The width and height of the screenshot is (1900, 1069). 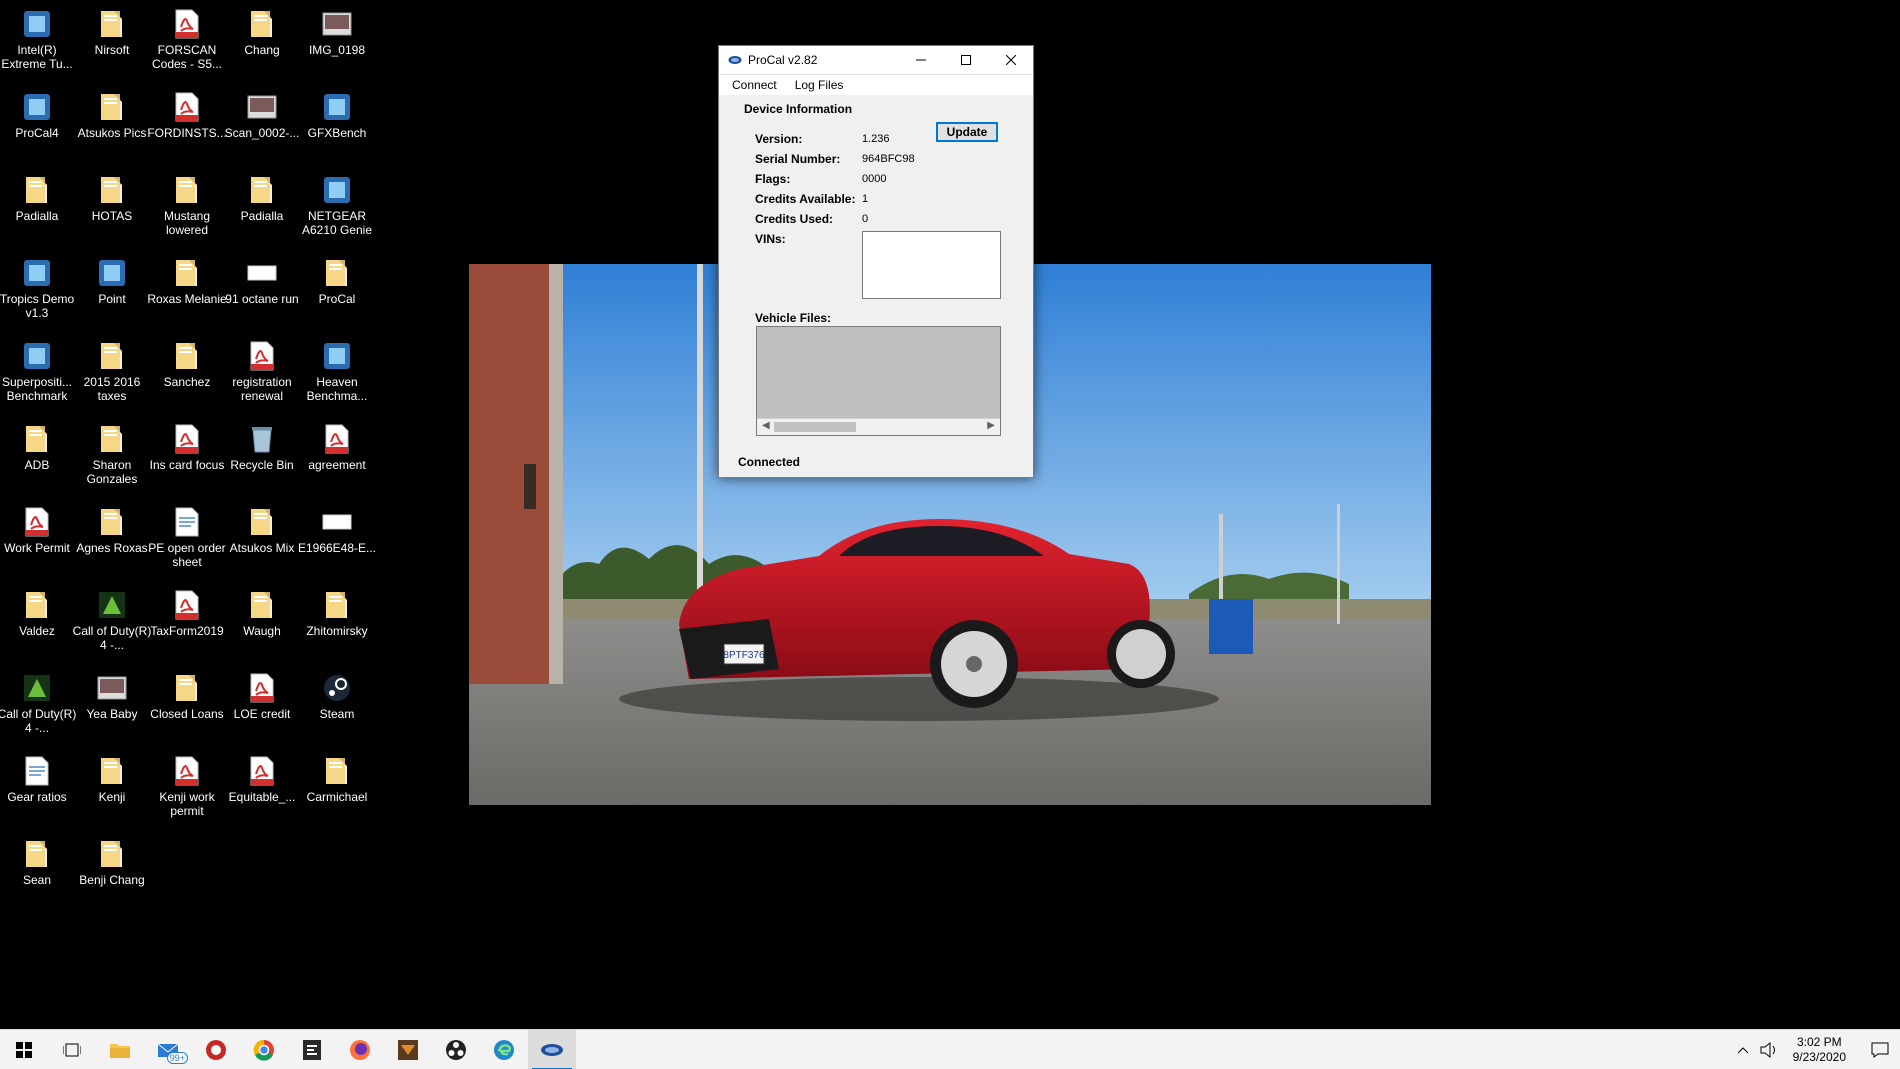 I want to click on desktop-icon-label: Padialla, so click(x=262, y=216).